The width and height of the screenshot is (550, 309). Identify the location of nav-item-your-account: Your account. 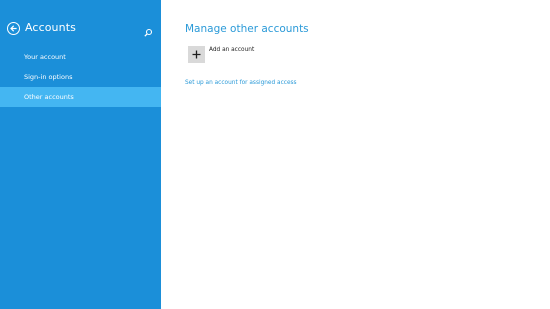
(80, 57).